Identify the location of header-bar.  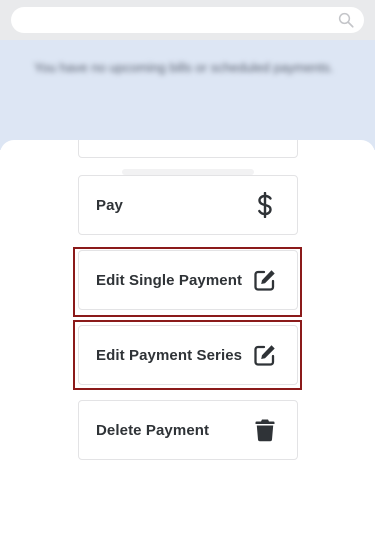
(187, 20).